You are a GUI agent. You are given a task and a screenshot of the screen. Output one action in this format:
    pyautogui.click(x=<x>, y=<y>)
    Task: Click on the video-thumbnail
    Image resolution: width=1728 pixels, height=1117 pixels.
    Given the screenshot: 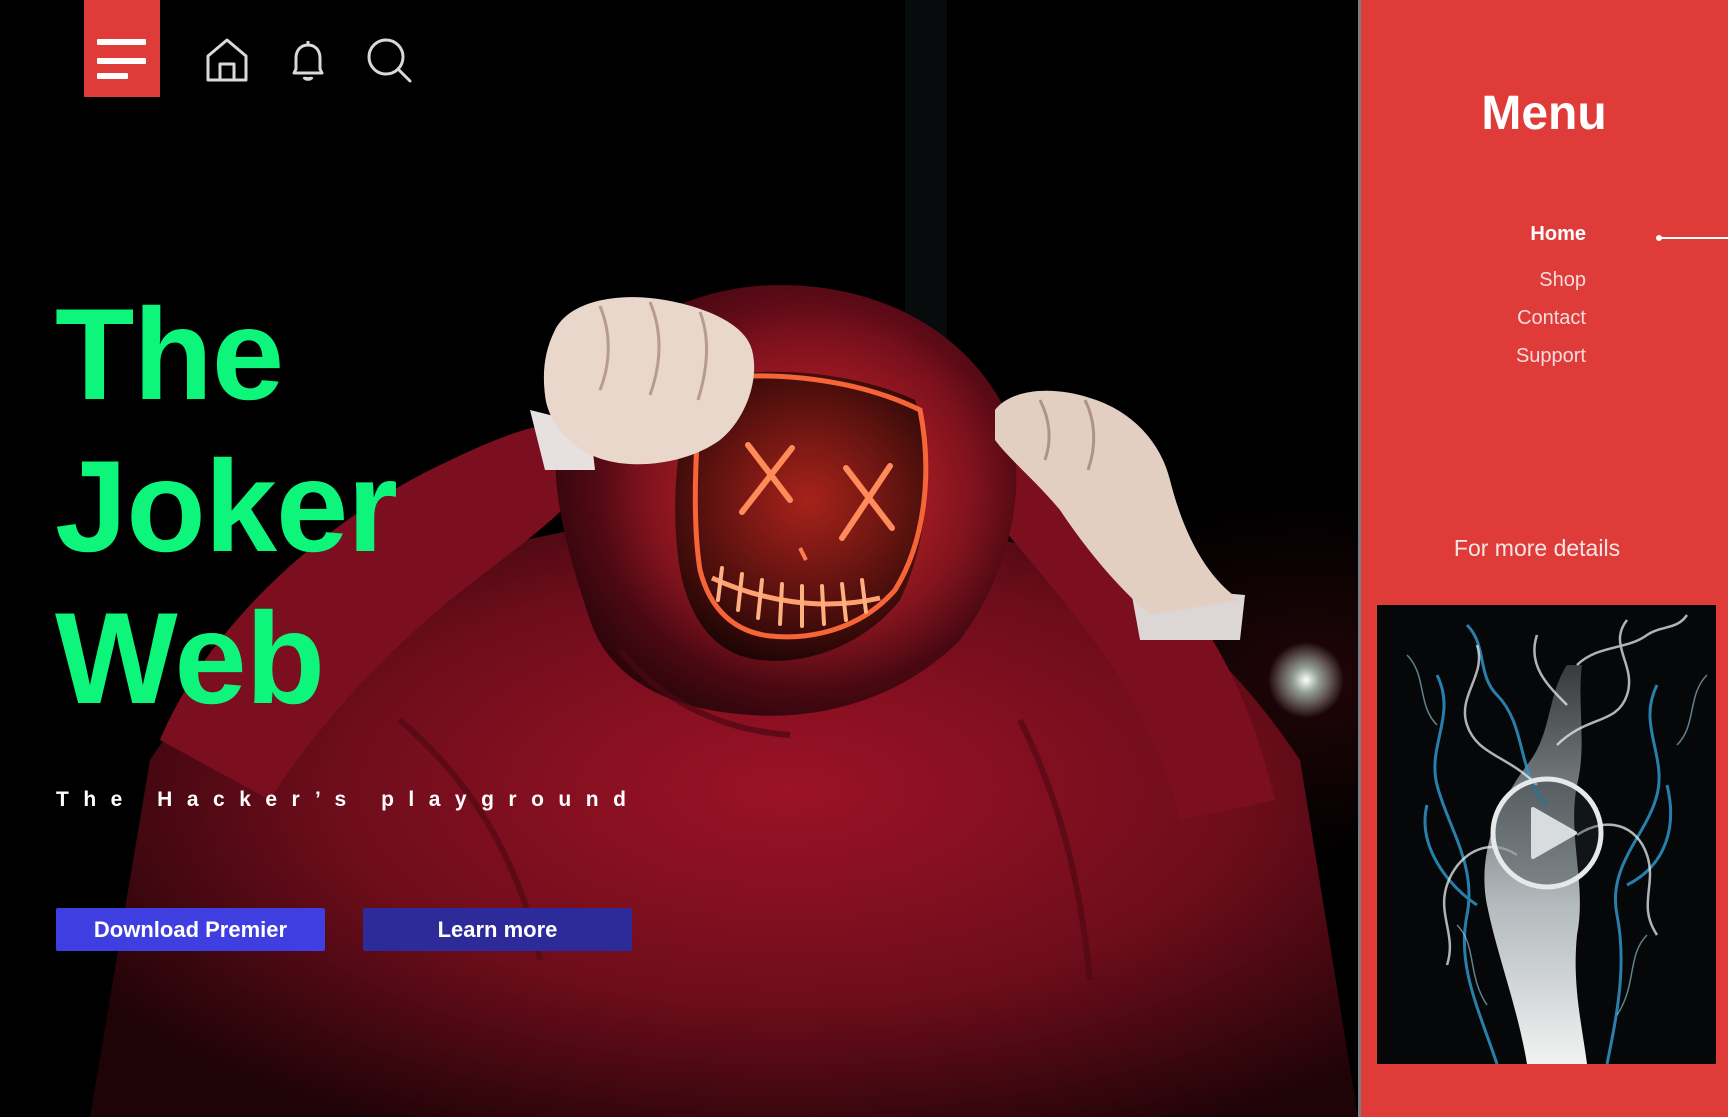 What is the action you would take?
    pyautogui.click(x=1546, y=834)
    